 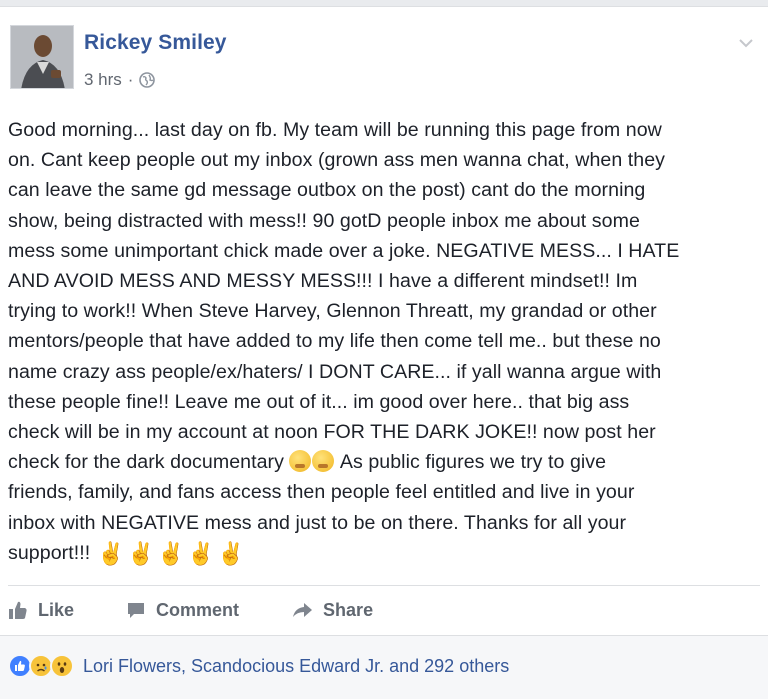 What do you see at coordinates (56, 609) in the screenshot?
I see `like-label: Like` at bounding box center [56, 609].